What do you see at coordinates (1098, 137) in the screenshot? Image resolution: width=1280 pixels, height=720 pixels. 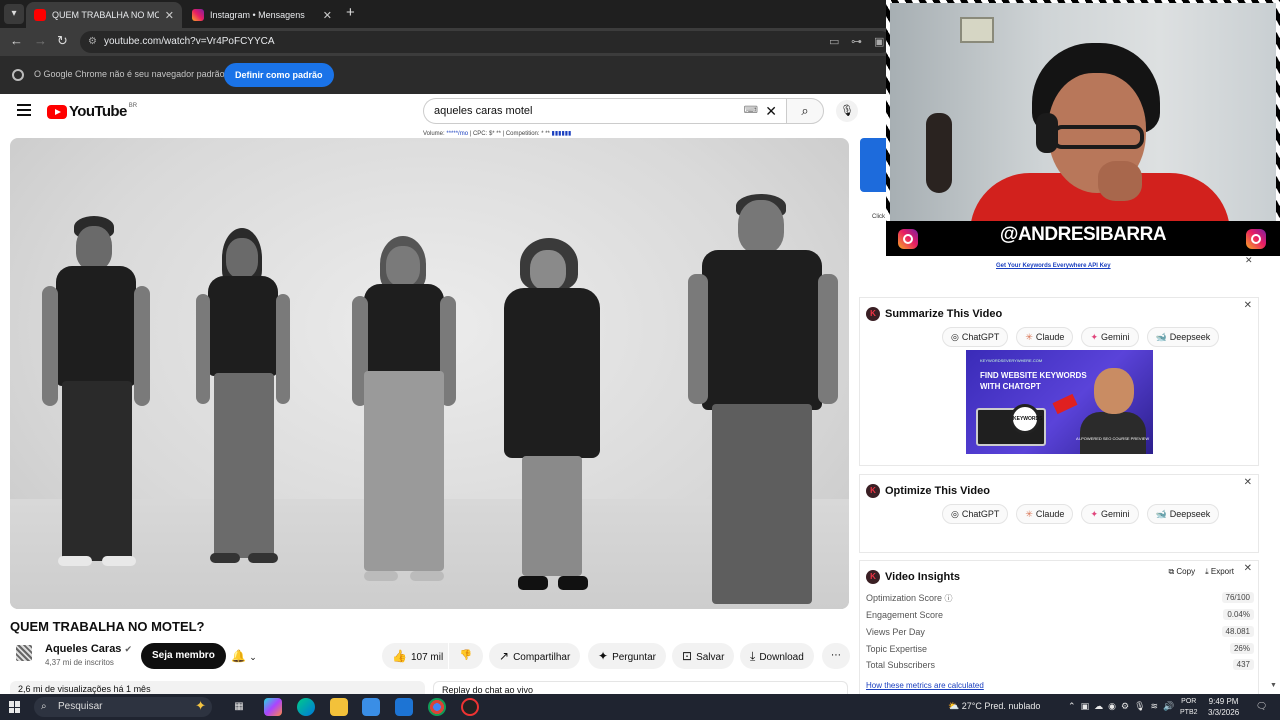 I see `glasses` at bounding box center [1098, 137].